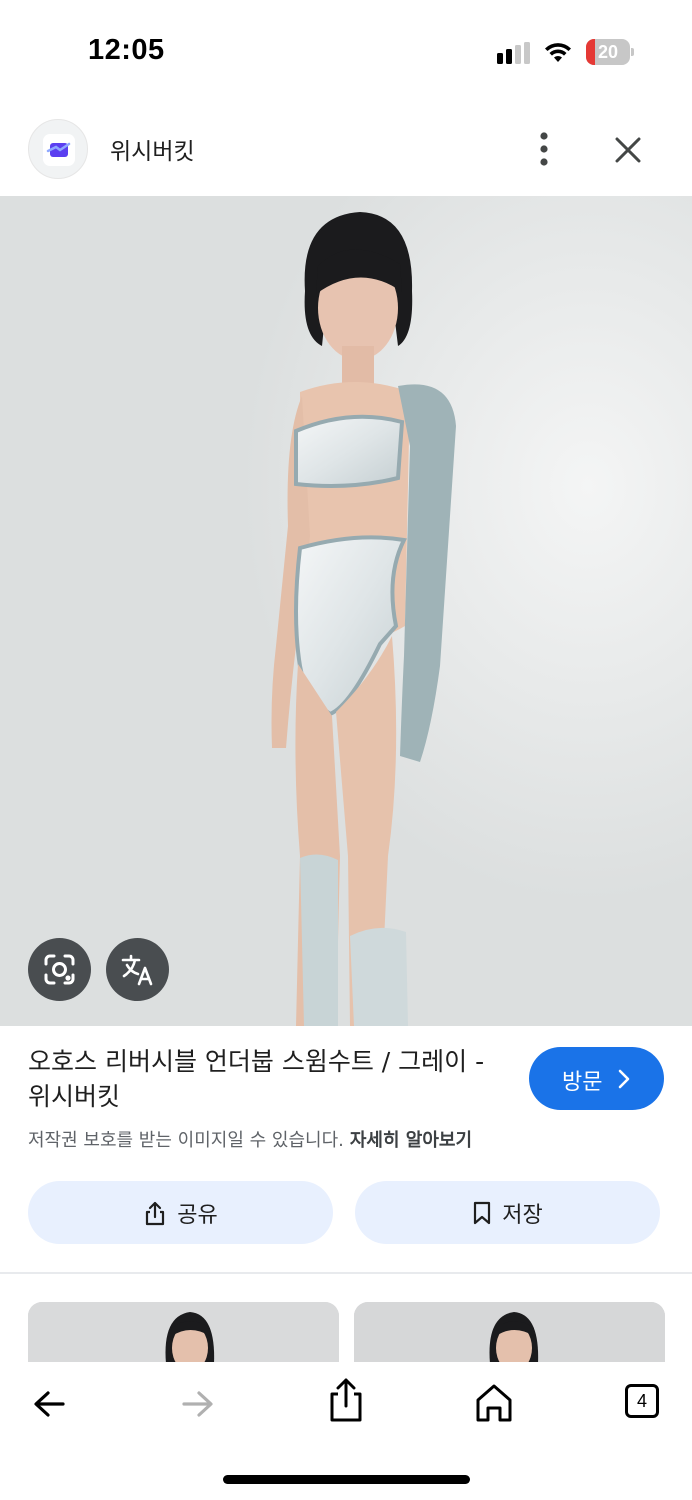 This screenshot has width=692, height=1500. I want to click on more-vert-icon, so click(544, 149).